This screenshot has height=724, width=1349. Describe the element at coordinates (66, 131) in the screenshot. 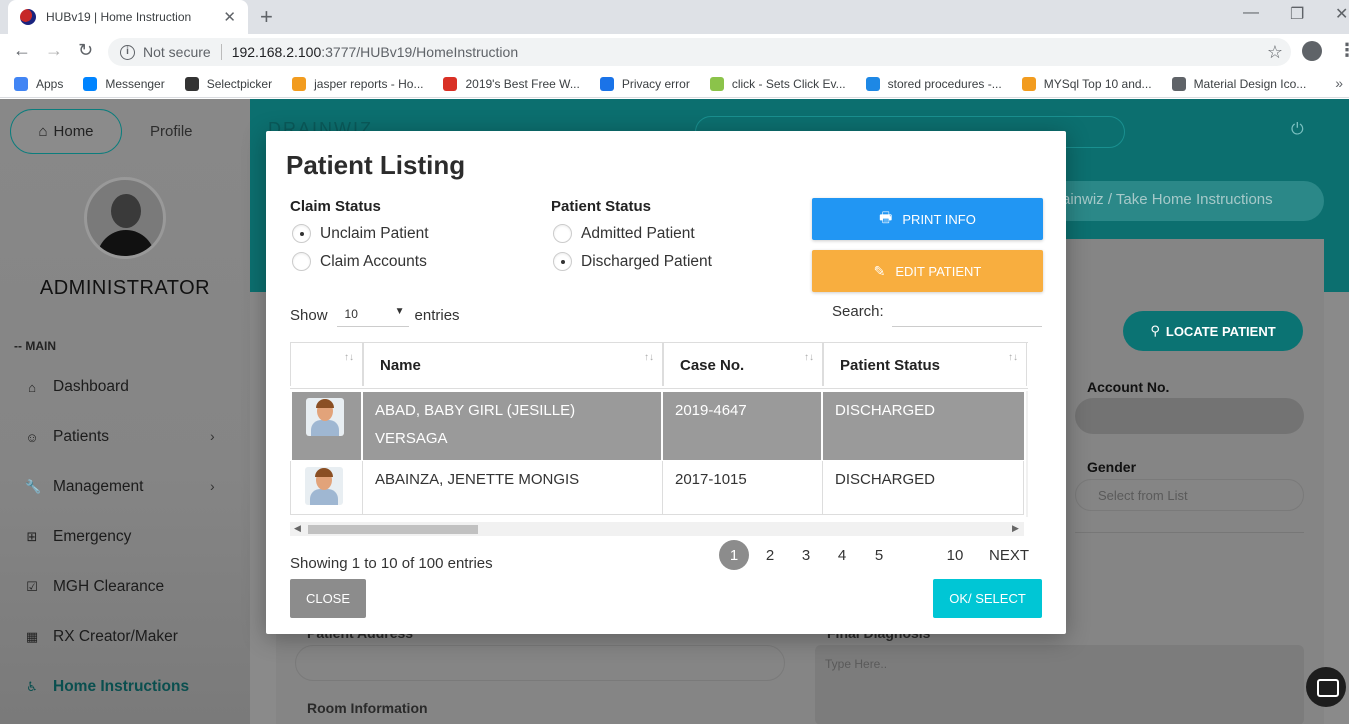

I see `sidebar-tab-home: ⌂ Home` at that location.